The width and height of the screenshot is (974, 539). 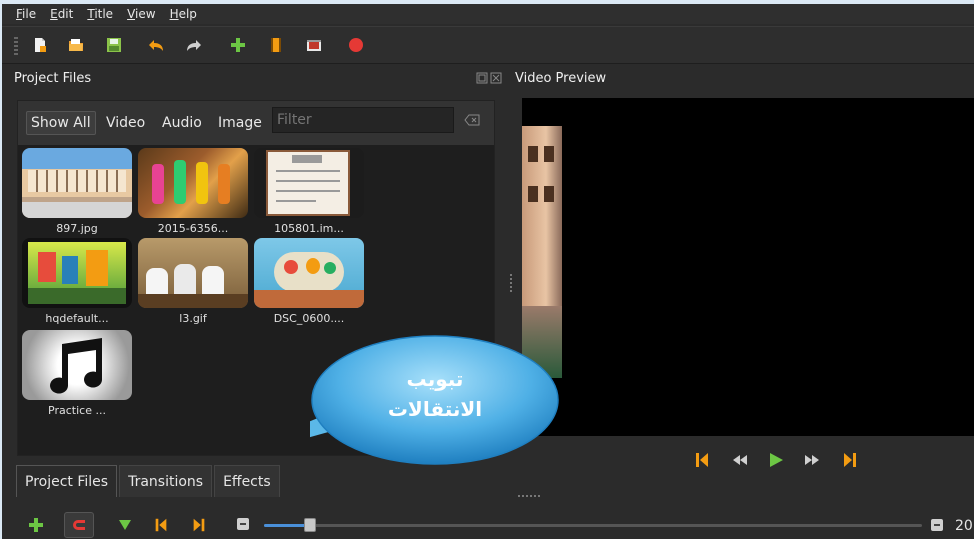 I want to click on float-dock-icon, so click(x=482, y=78).